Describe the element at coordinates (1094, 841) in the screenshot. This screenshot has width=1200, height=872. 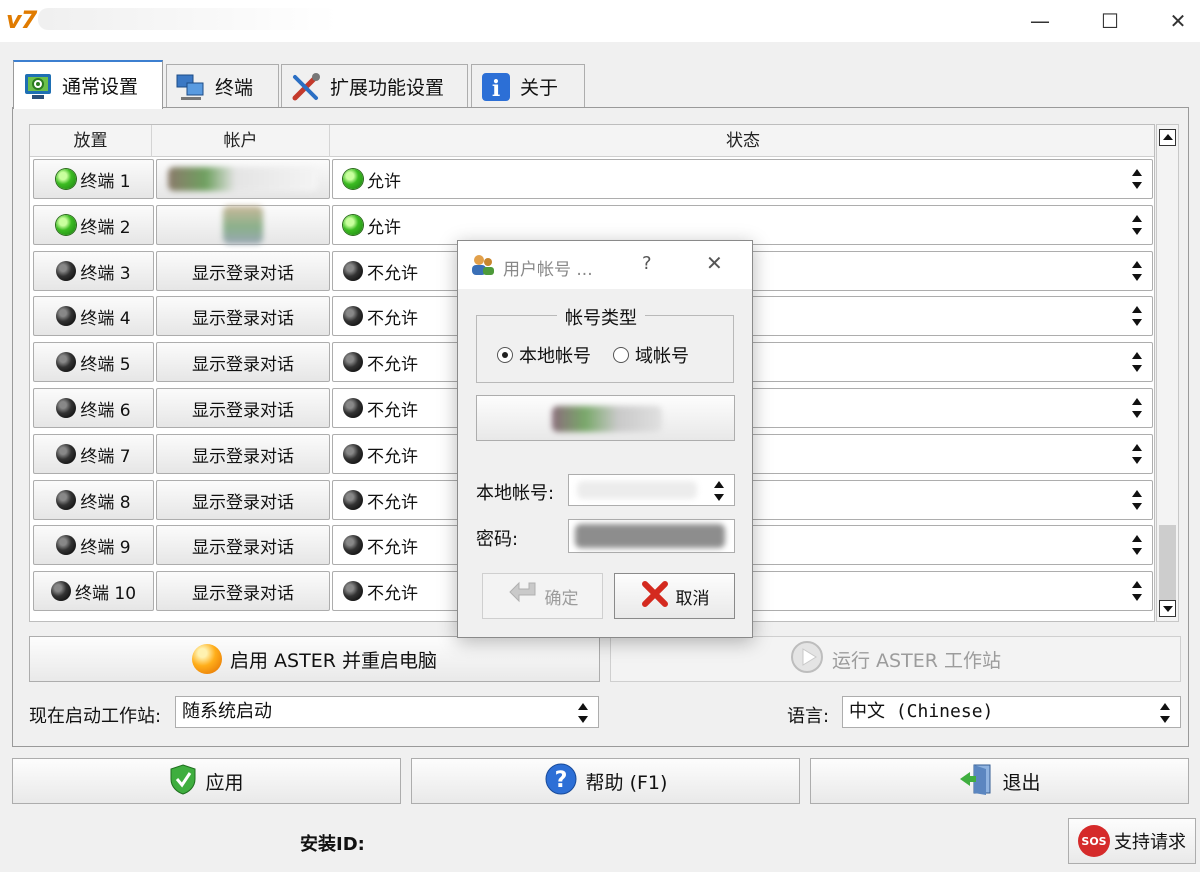
I see `sos-icon: SOS` at that location.